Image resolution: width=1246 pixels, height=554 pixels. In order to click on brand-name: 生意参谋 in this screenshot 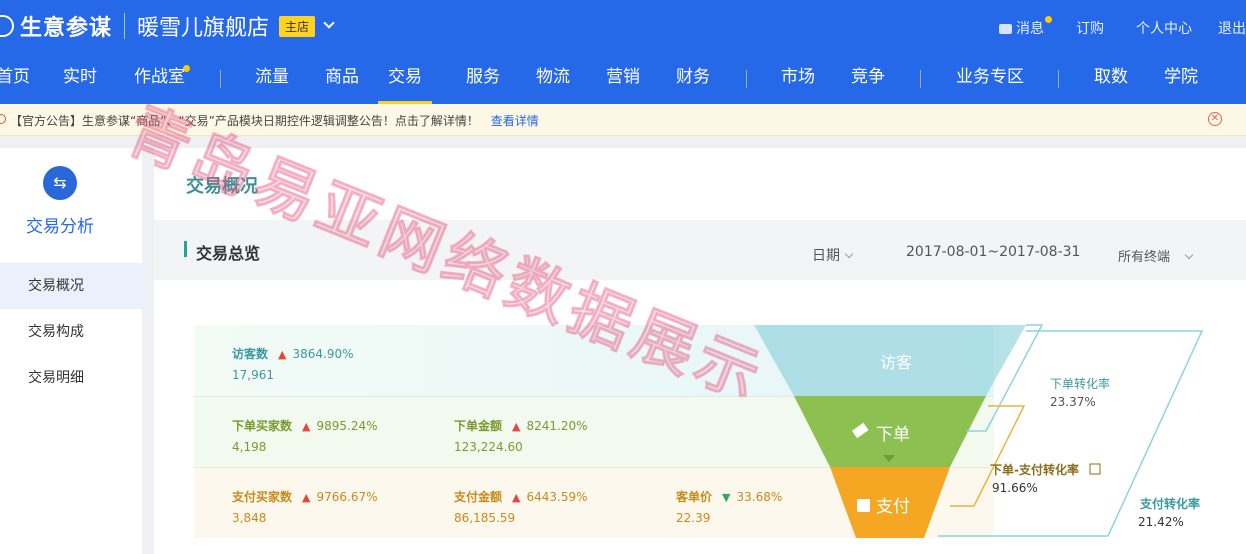, I will do `click(66, 28)`.